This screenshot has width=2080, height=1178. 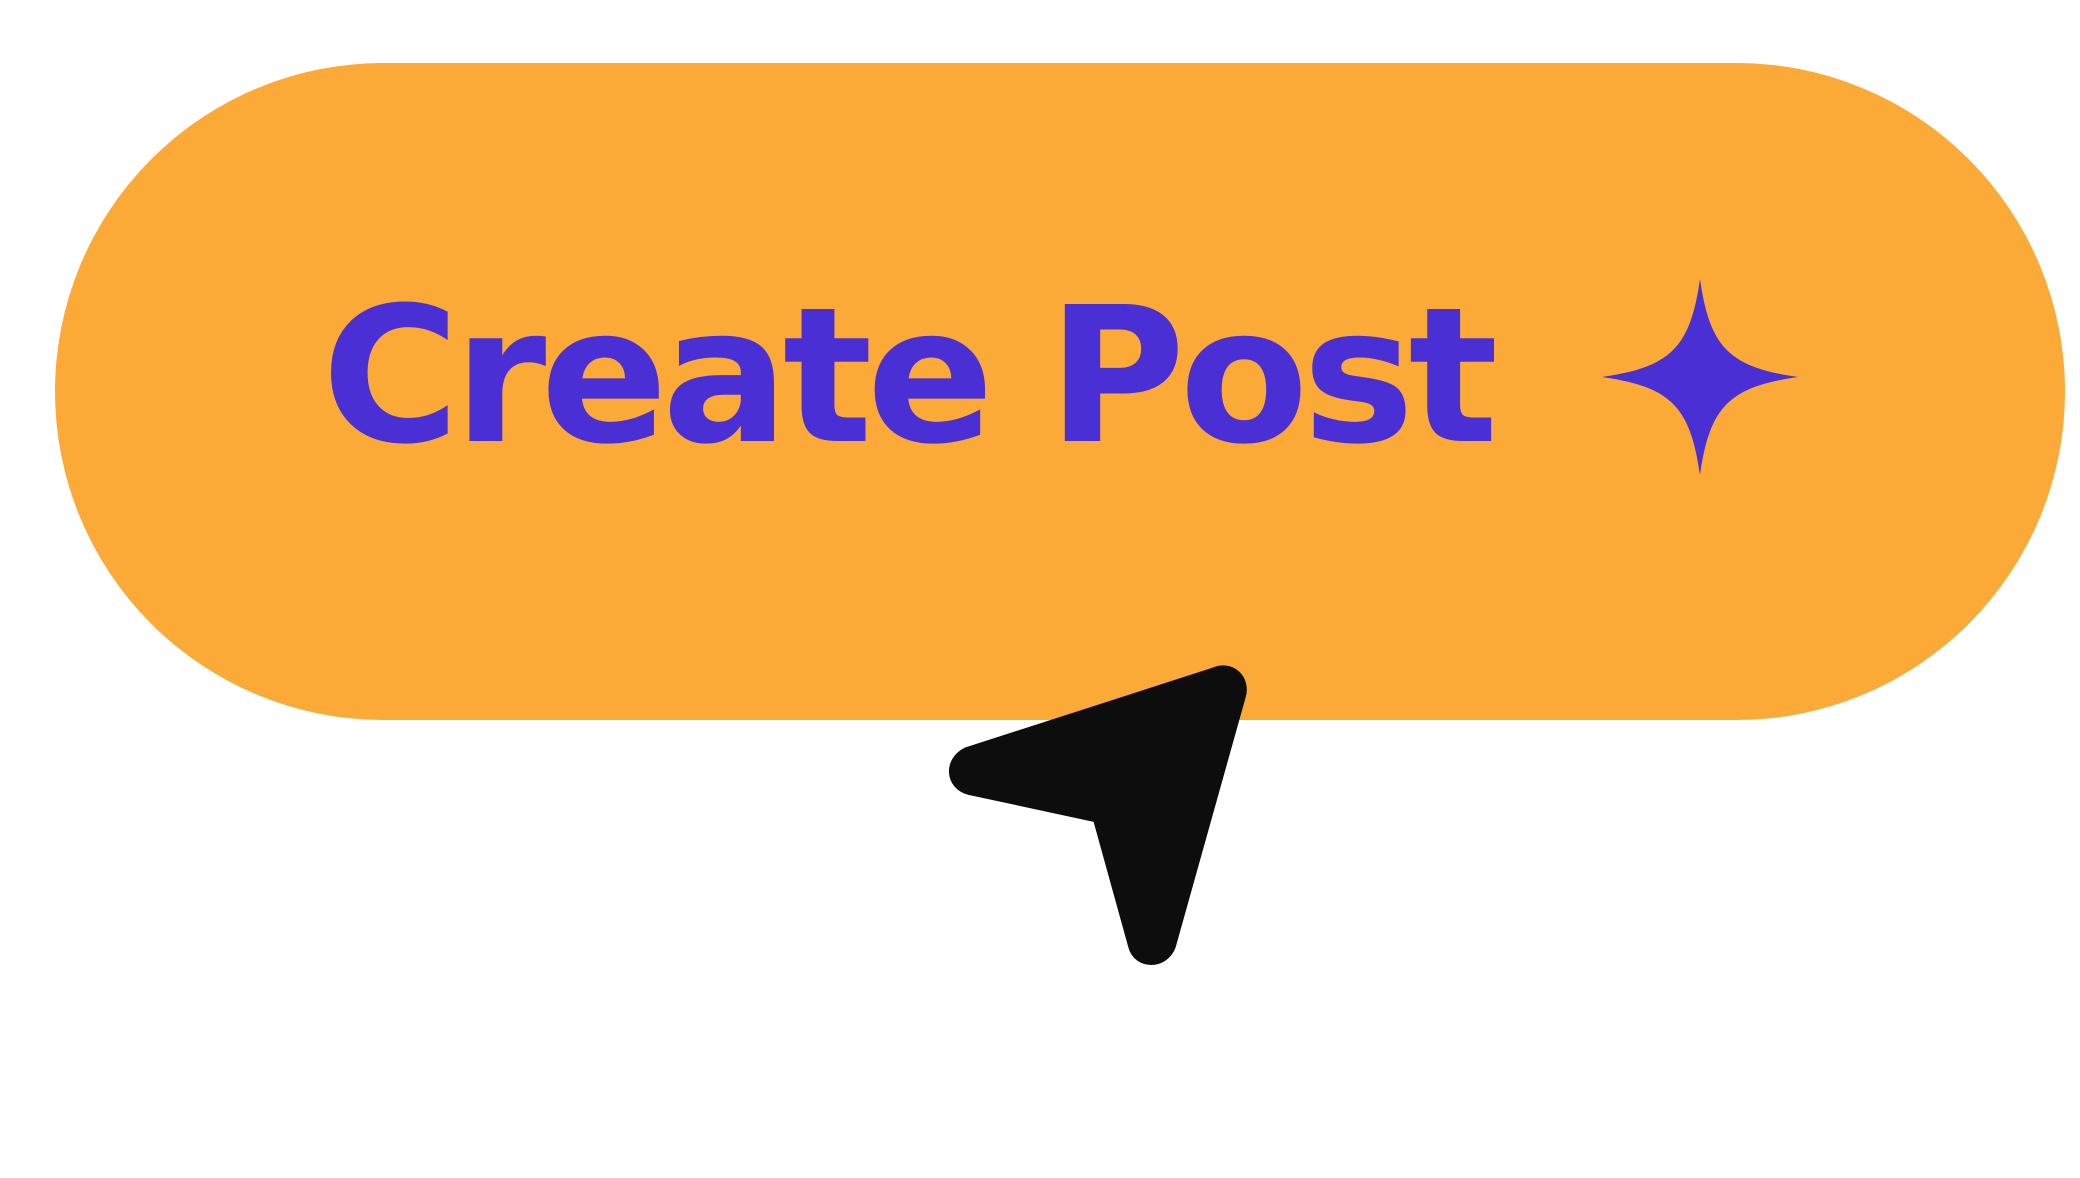 What do you see at coordinates (910, 376) in the screenshot?
I see `create-post-label: Create Post` at bounding box center [910, 376].